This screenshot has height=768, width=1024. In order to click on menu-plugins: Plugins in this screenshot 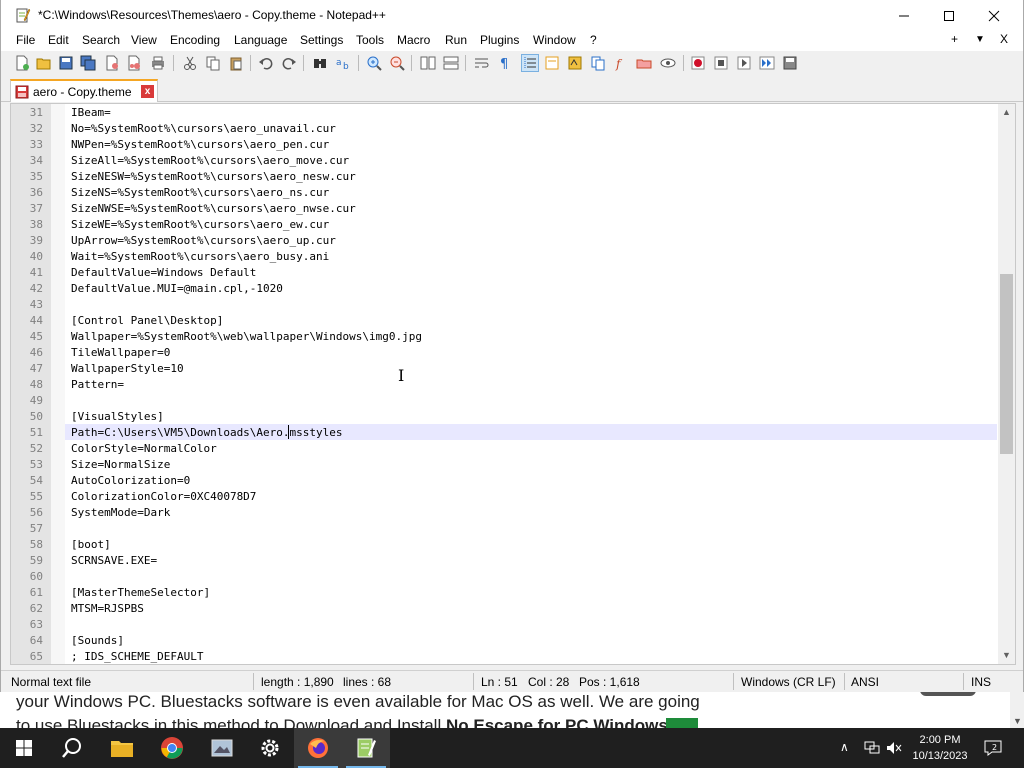, I will do `click(499, 40)`.